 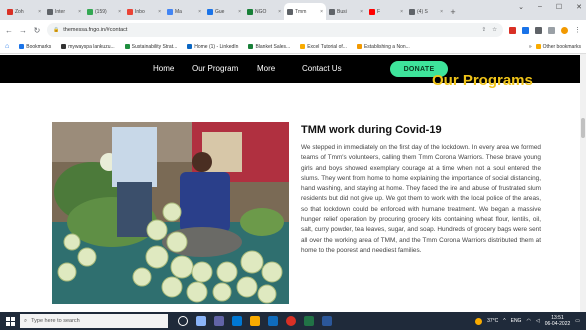 What do you see at coordinates (220, 11) in the screenshot?
I see `tab-title: Gue` at bounding box center [220, 11].